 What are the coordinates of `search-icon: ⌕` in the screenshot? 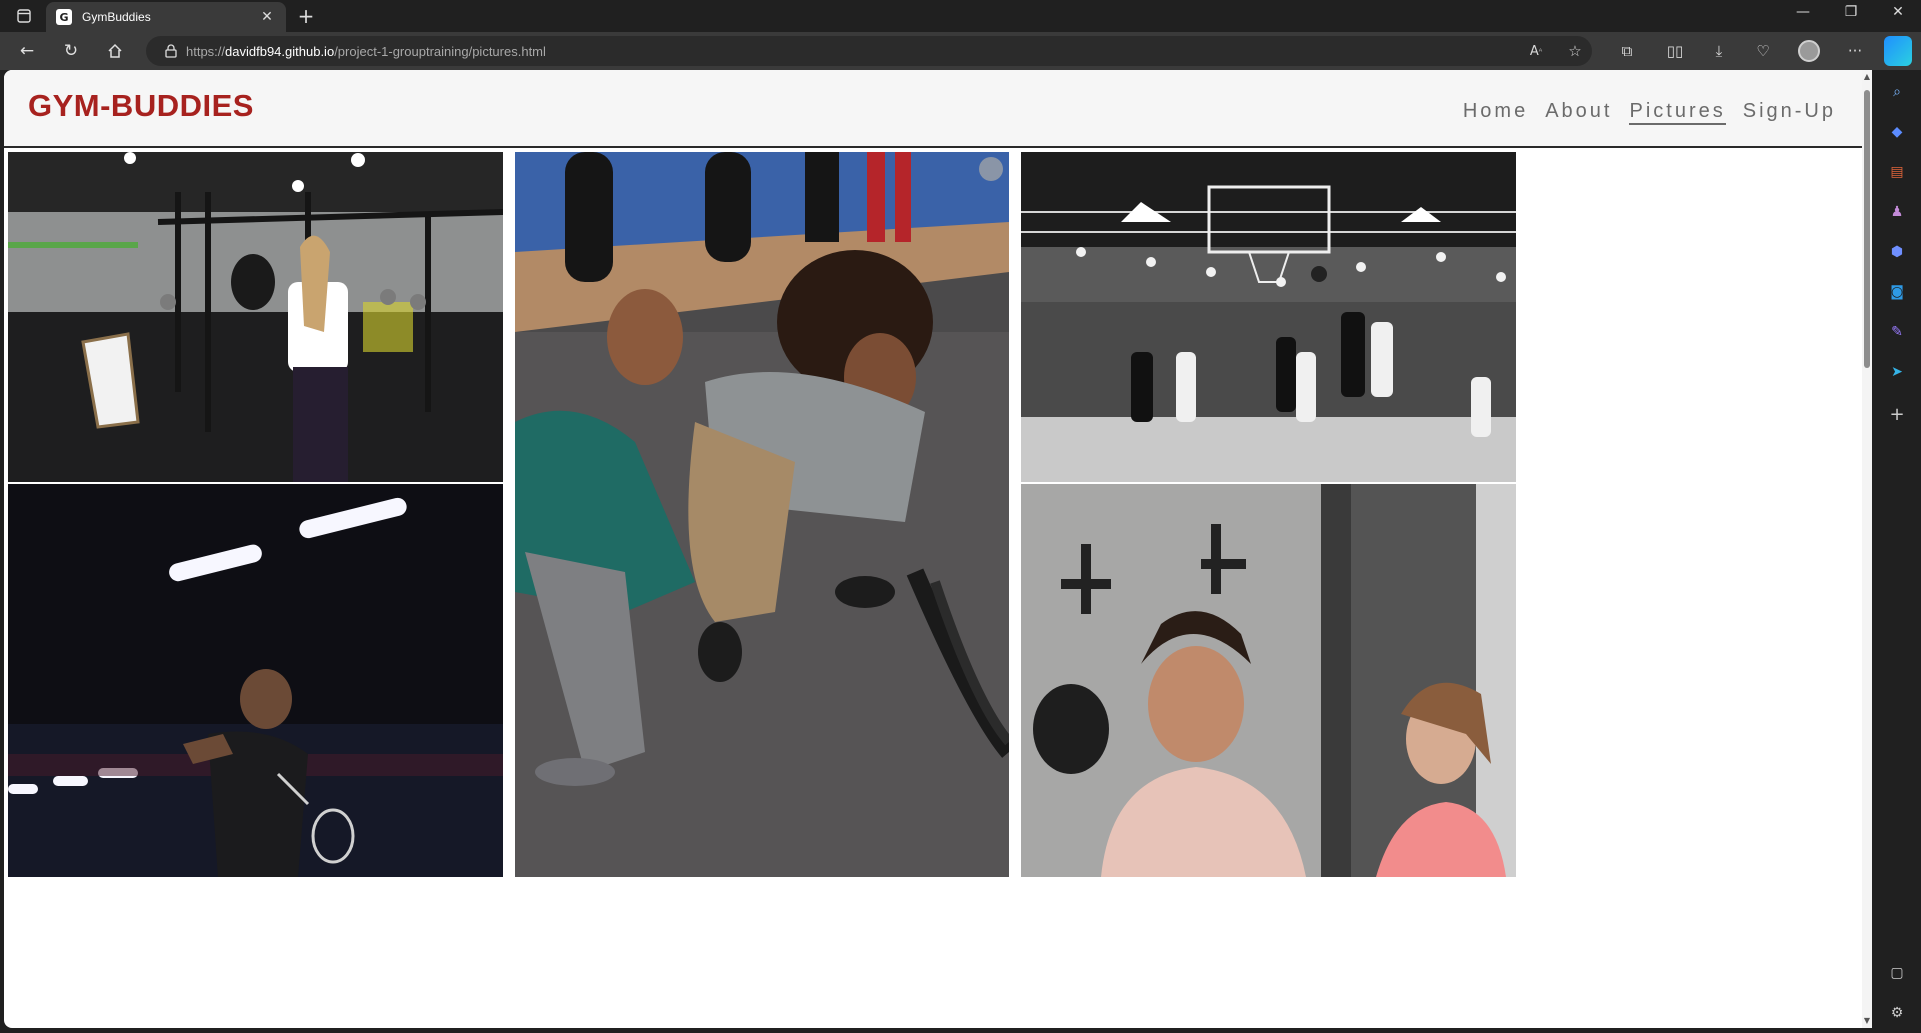 It's located at (1897, 92).